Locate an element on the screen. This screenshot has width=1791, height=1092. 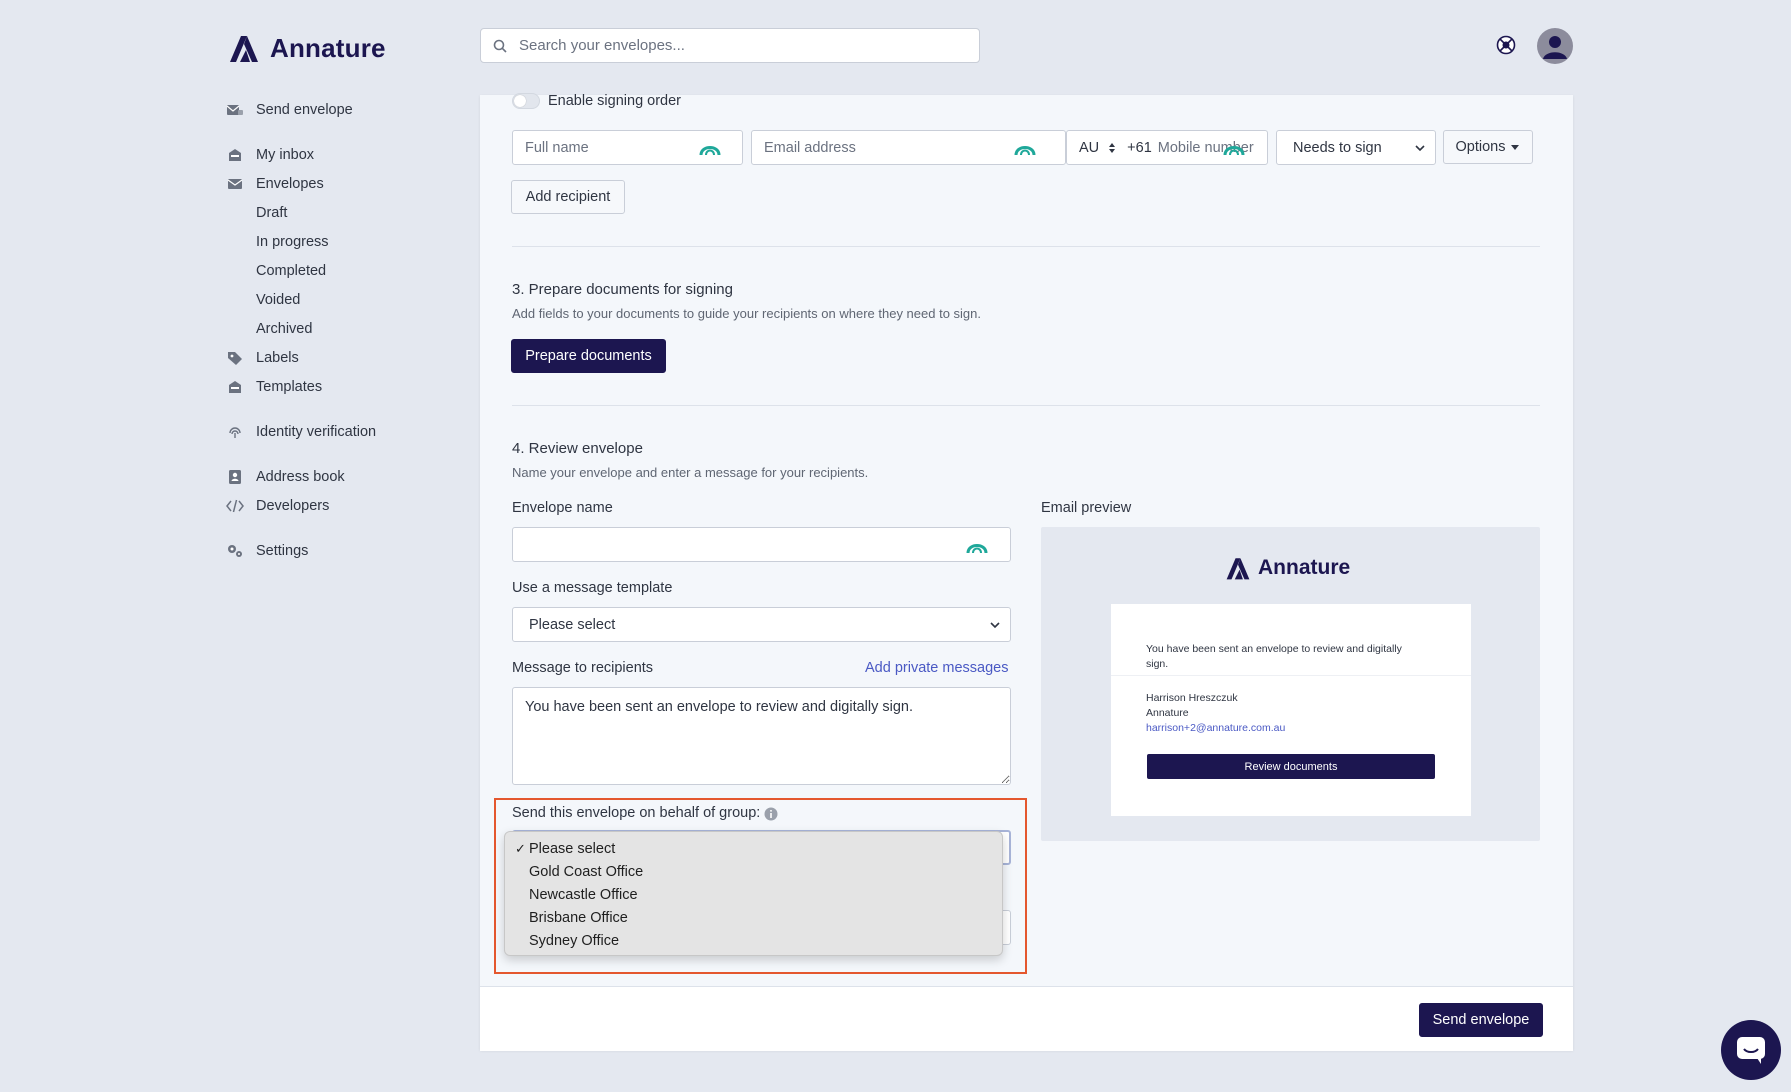
brand-logo: Annature is located at coordinates (306, 48).